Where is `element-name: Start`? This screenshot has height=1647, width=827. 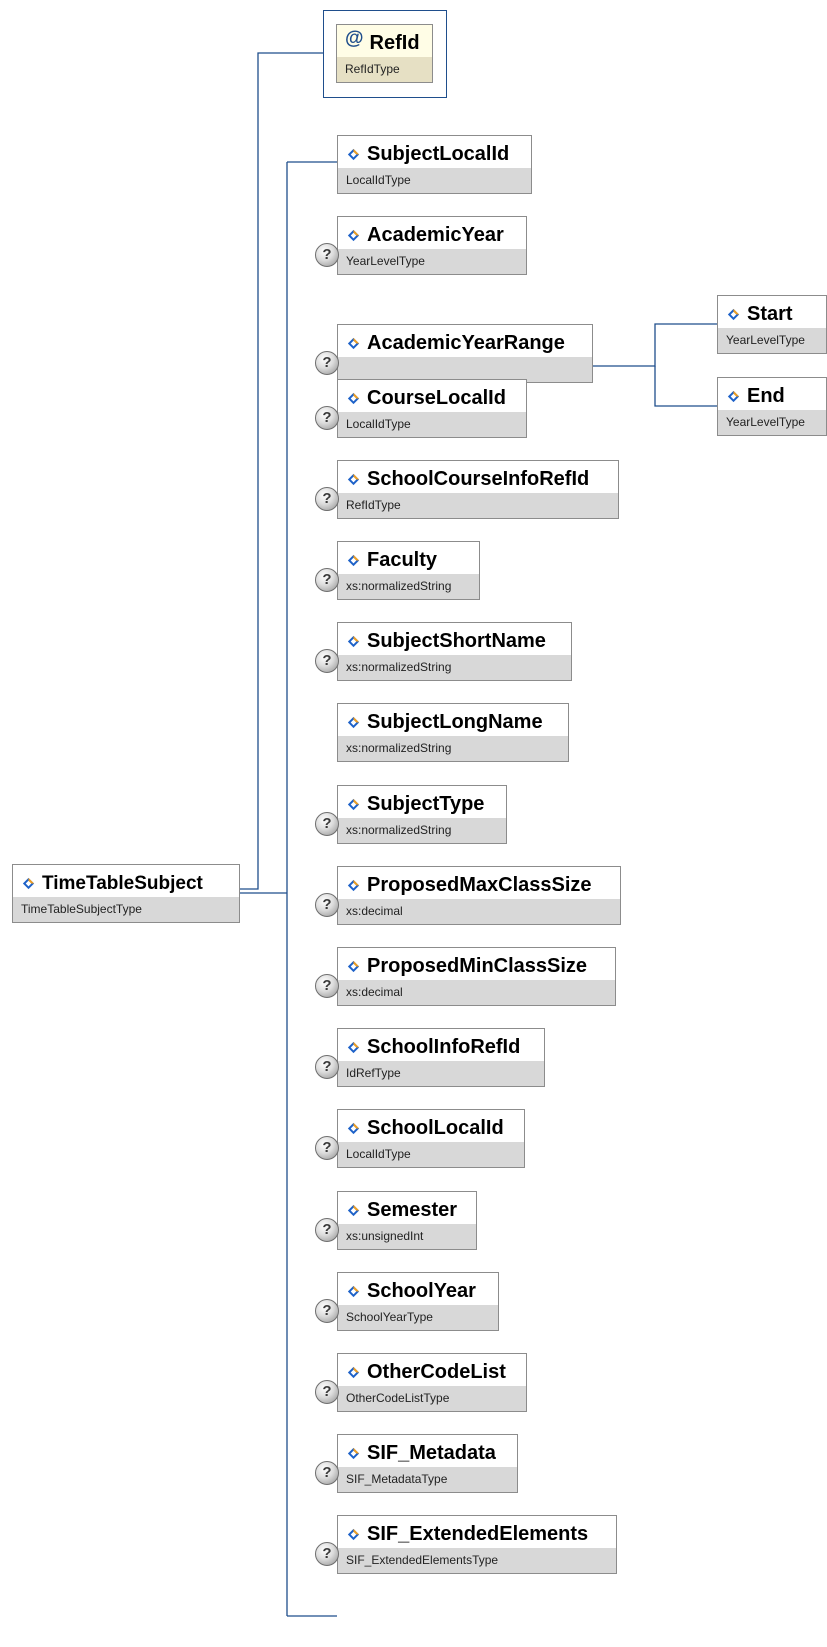 element-name: Start is located at coordinates (770, 314).